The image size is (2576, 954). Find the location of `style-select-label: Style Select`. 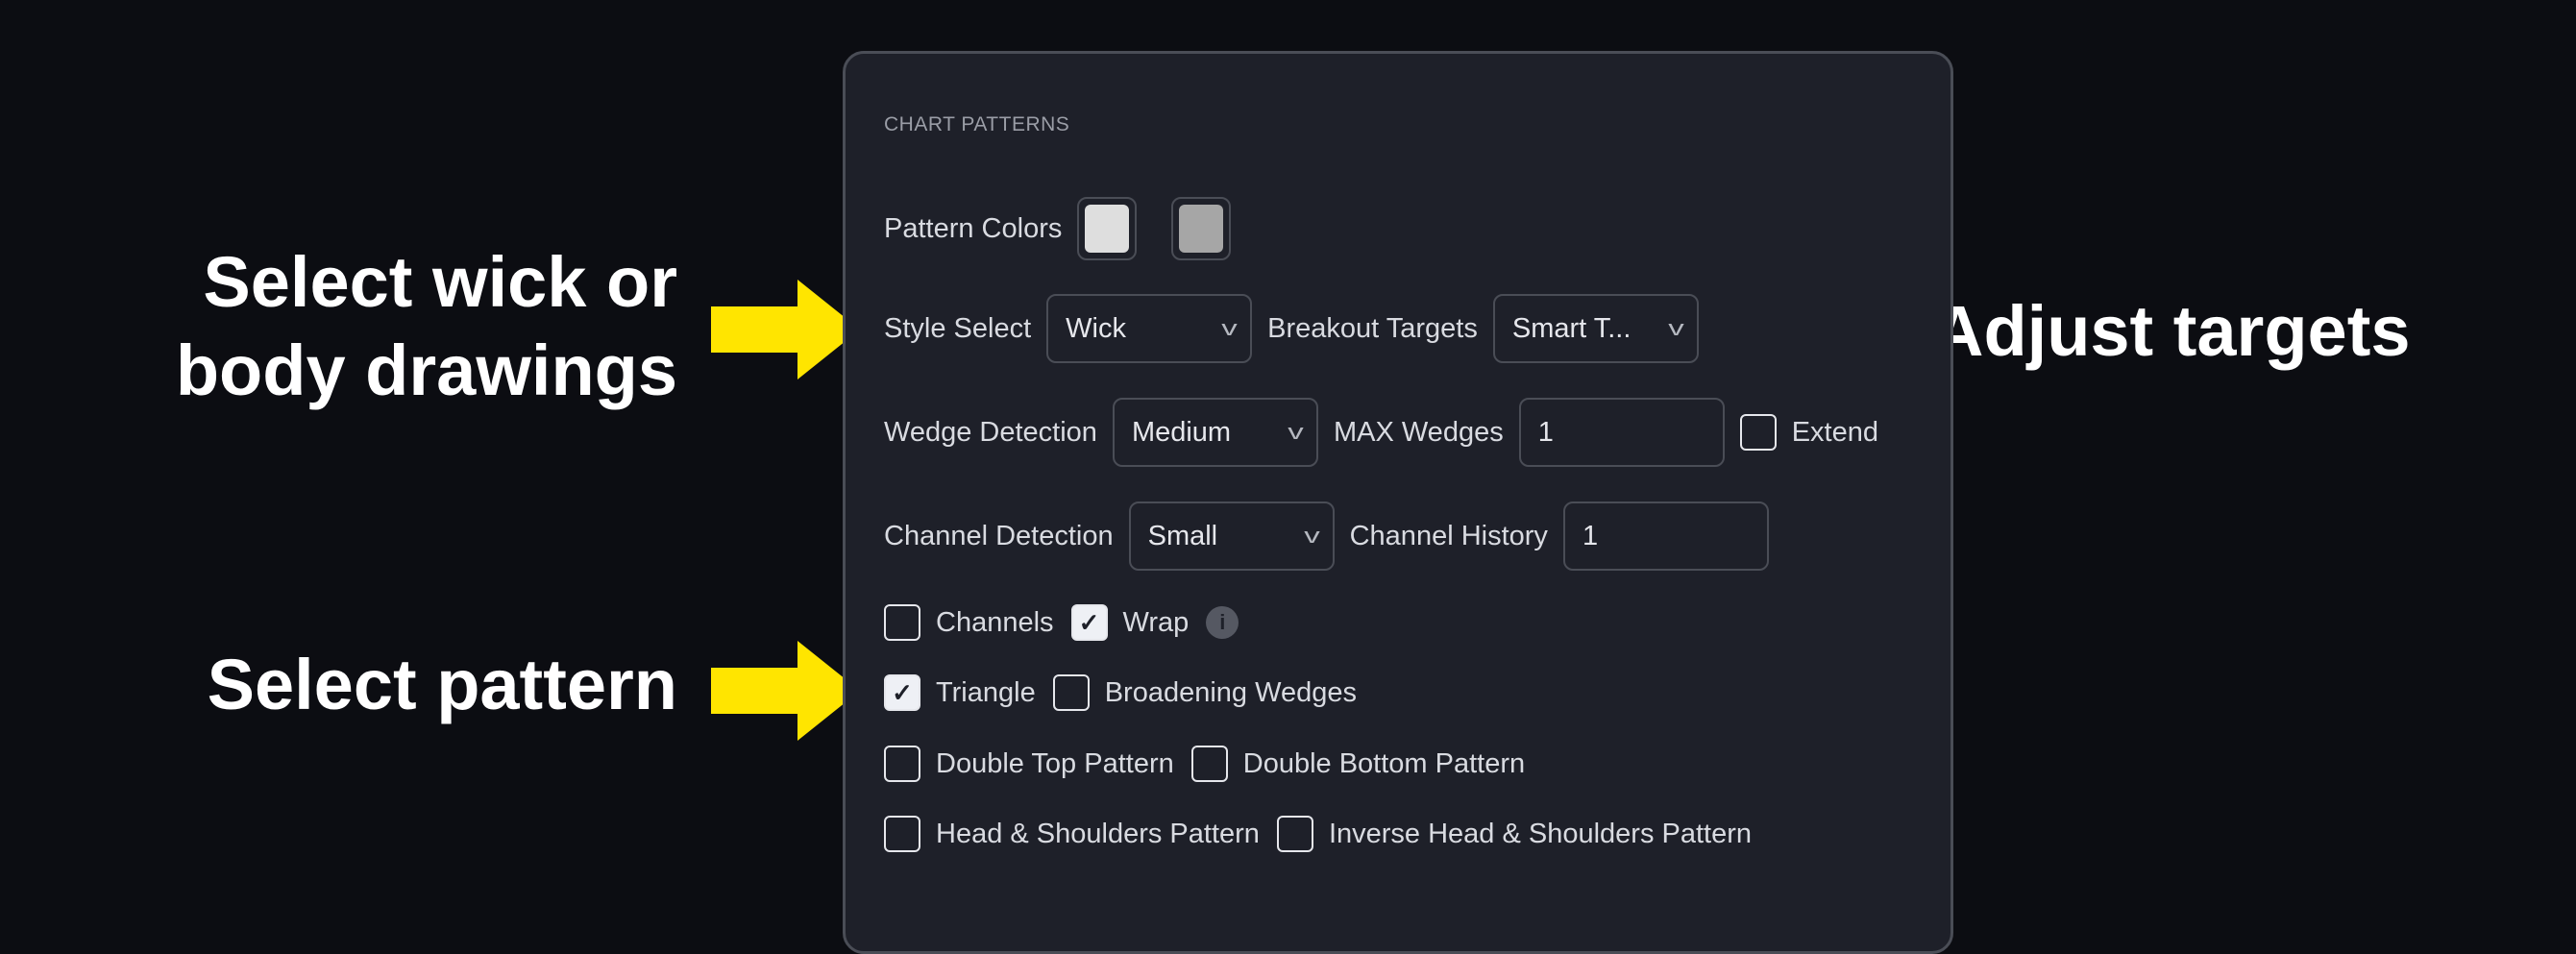

style-select-label: Style Select is located at coordinates (958, 328).